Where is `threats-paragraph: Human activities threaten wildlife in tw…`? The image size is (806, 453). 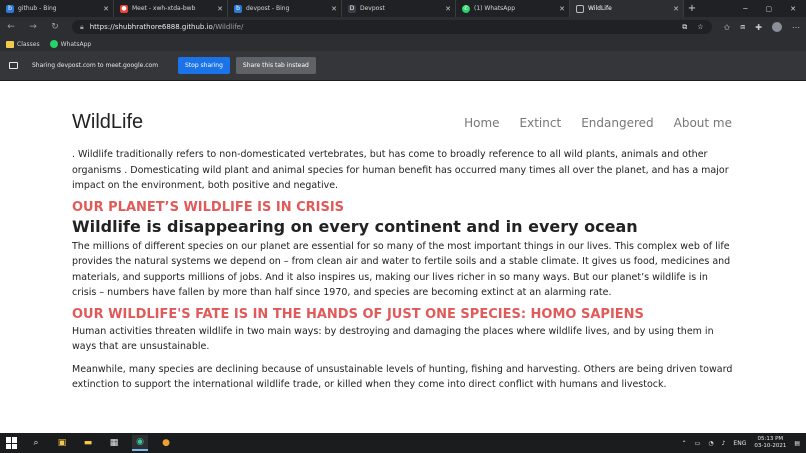 threats-paragraph: Human activities threaten wildlife in tw… is located at coordinates (393, 339).